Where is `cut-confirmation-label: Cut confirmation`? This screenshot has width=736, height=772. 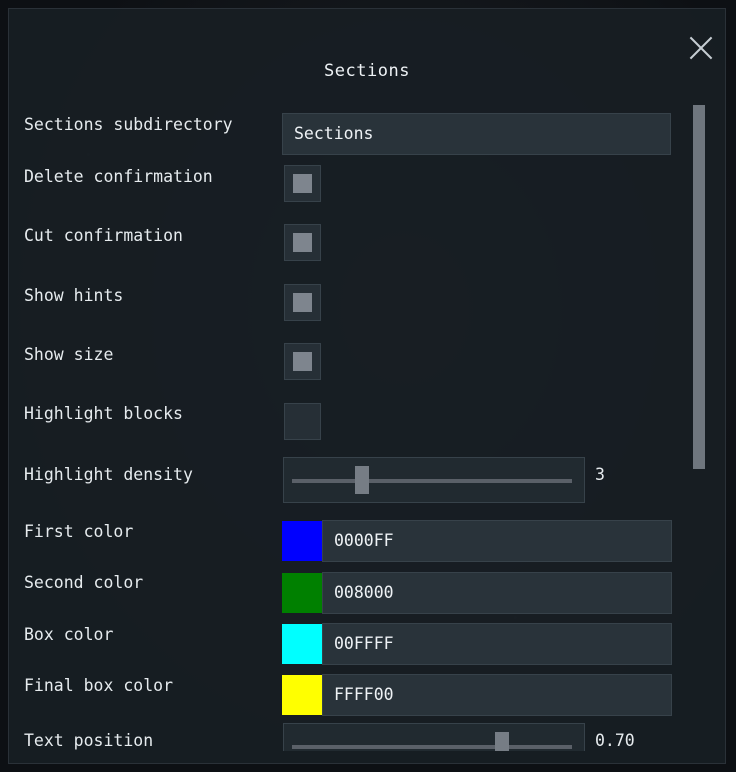
cut-confirmation-label: Cut confirmation is located at coordinates (103, 235).